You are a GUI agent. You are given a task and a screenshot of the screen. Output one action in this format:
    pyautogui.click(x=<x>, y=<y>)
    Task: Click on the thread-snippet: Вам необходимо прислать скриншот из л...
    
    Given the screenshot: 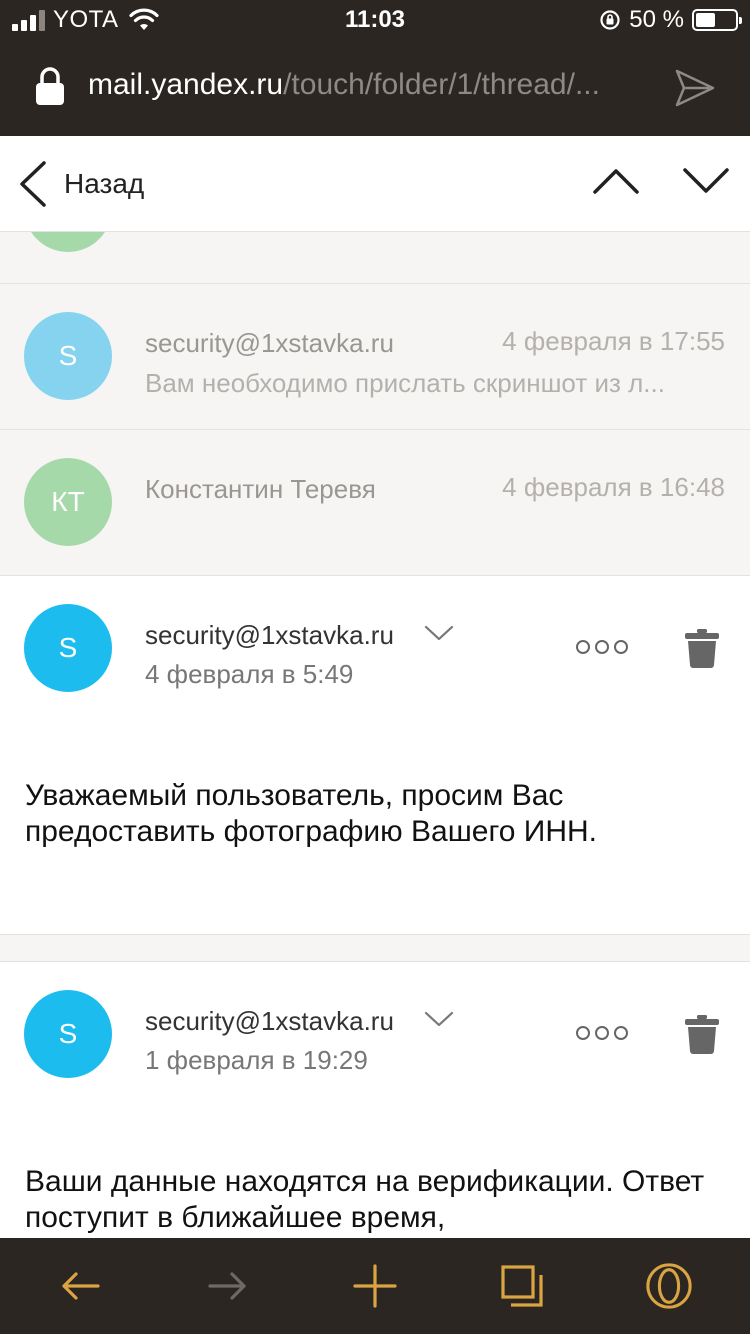 What is the action you would take?
    pyautogui.click(x=405, y=383)
    